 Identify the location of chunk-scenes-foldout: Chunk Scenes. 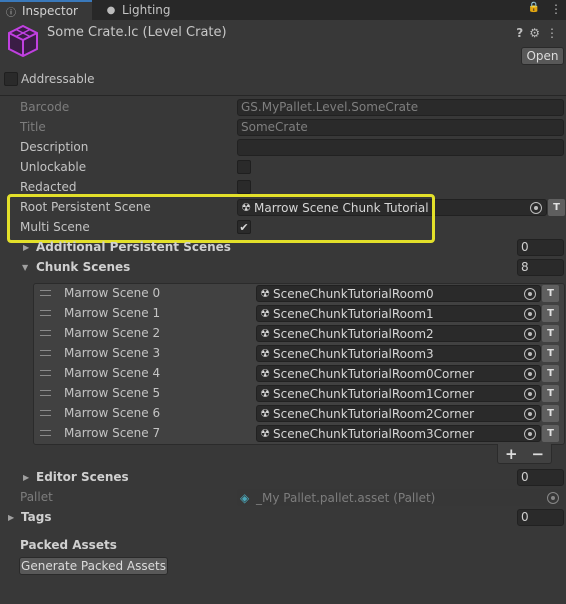
(83, 267).